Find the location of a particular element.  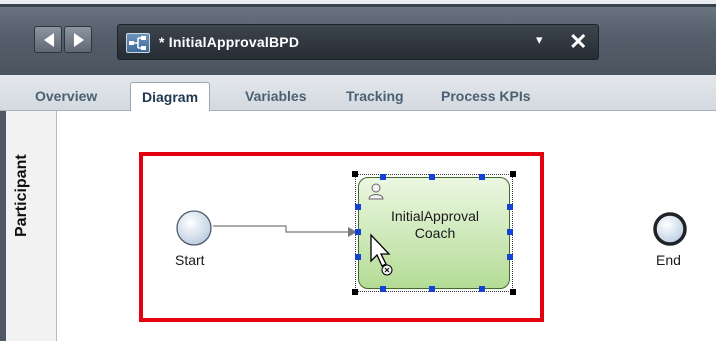

triangle-left-icon is located at coordinates (49, 40).